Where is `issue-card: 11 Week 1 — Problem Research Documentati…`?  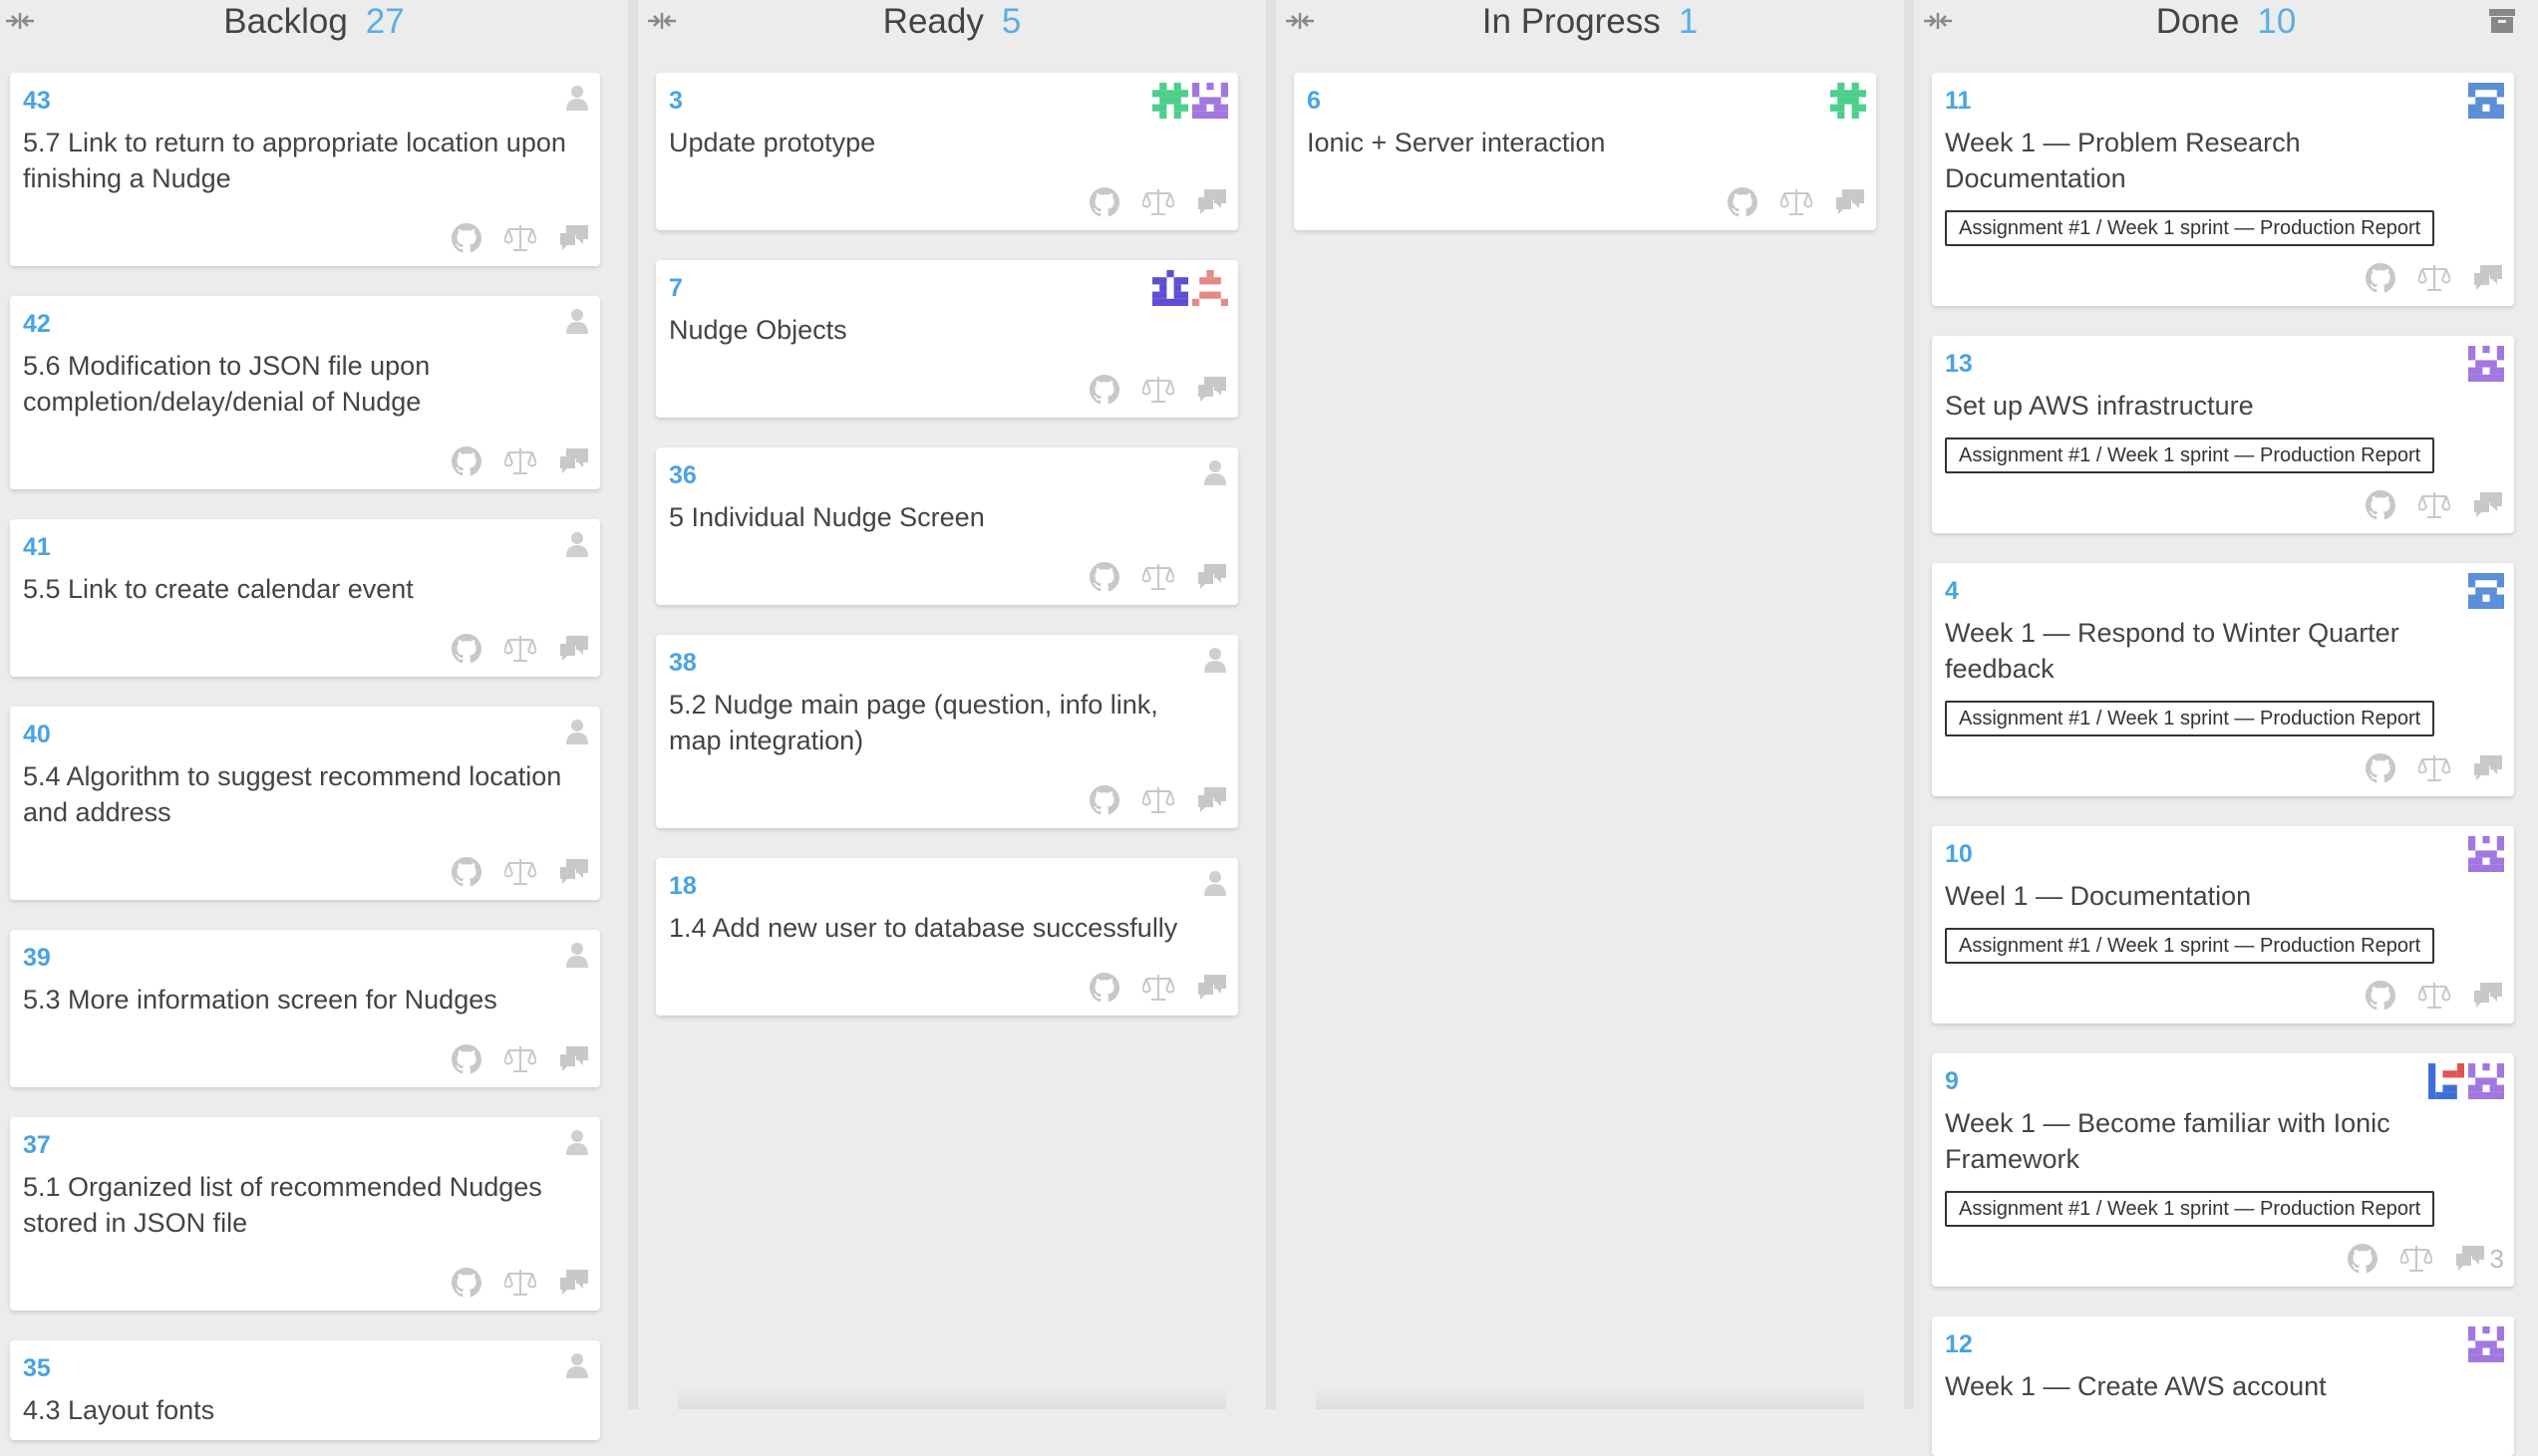
issue-card: 11 Week 1 — Problem Research Documentati… is located at coordinates (2223, 189).